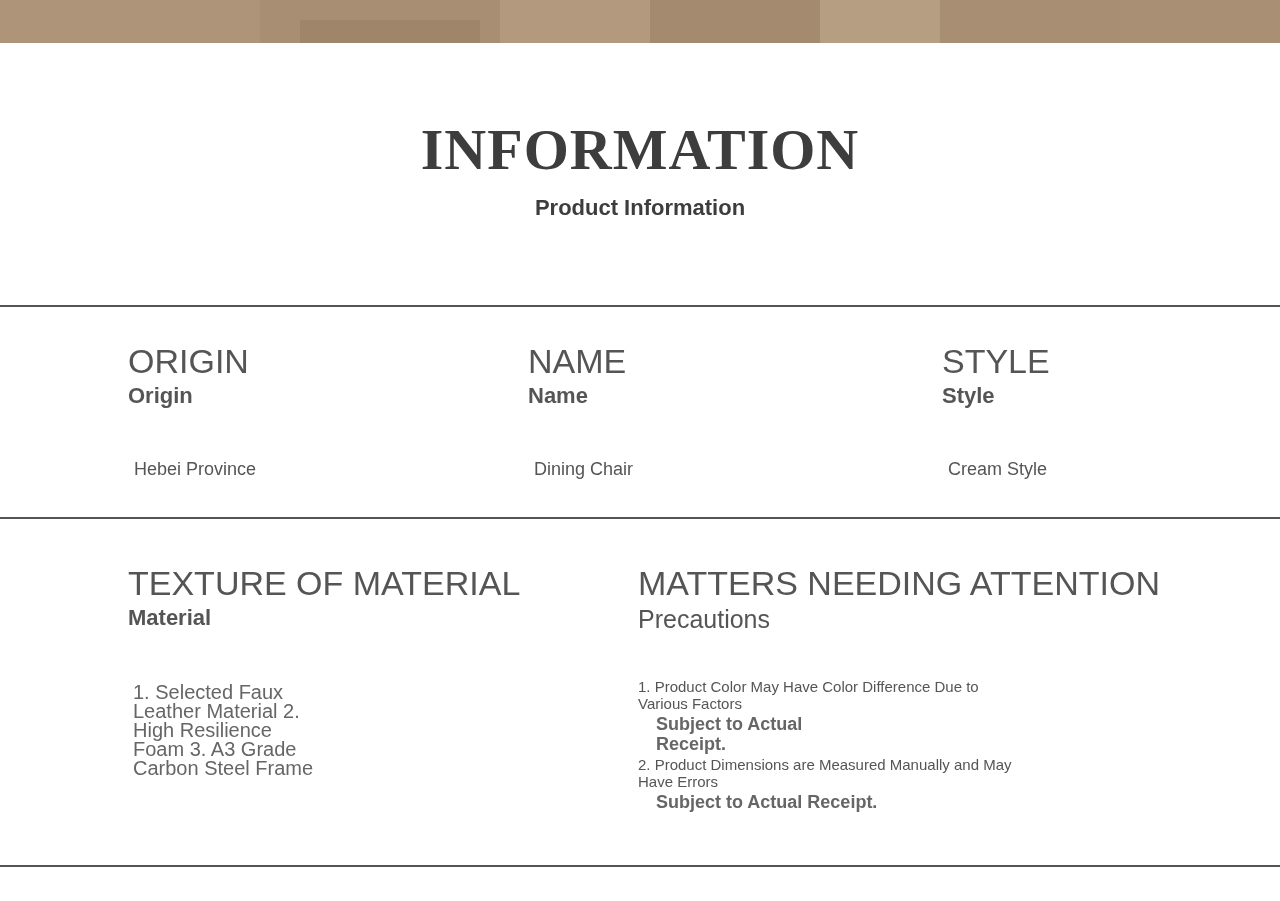  What do you see at coordinates (640, 208) in the screenshot?
I see `section-subtitle: Product Information` at bounding box center [640, 208].